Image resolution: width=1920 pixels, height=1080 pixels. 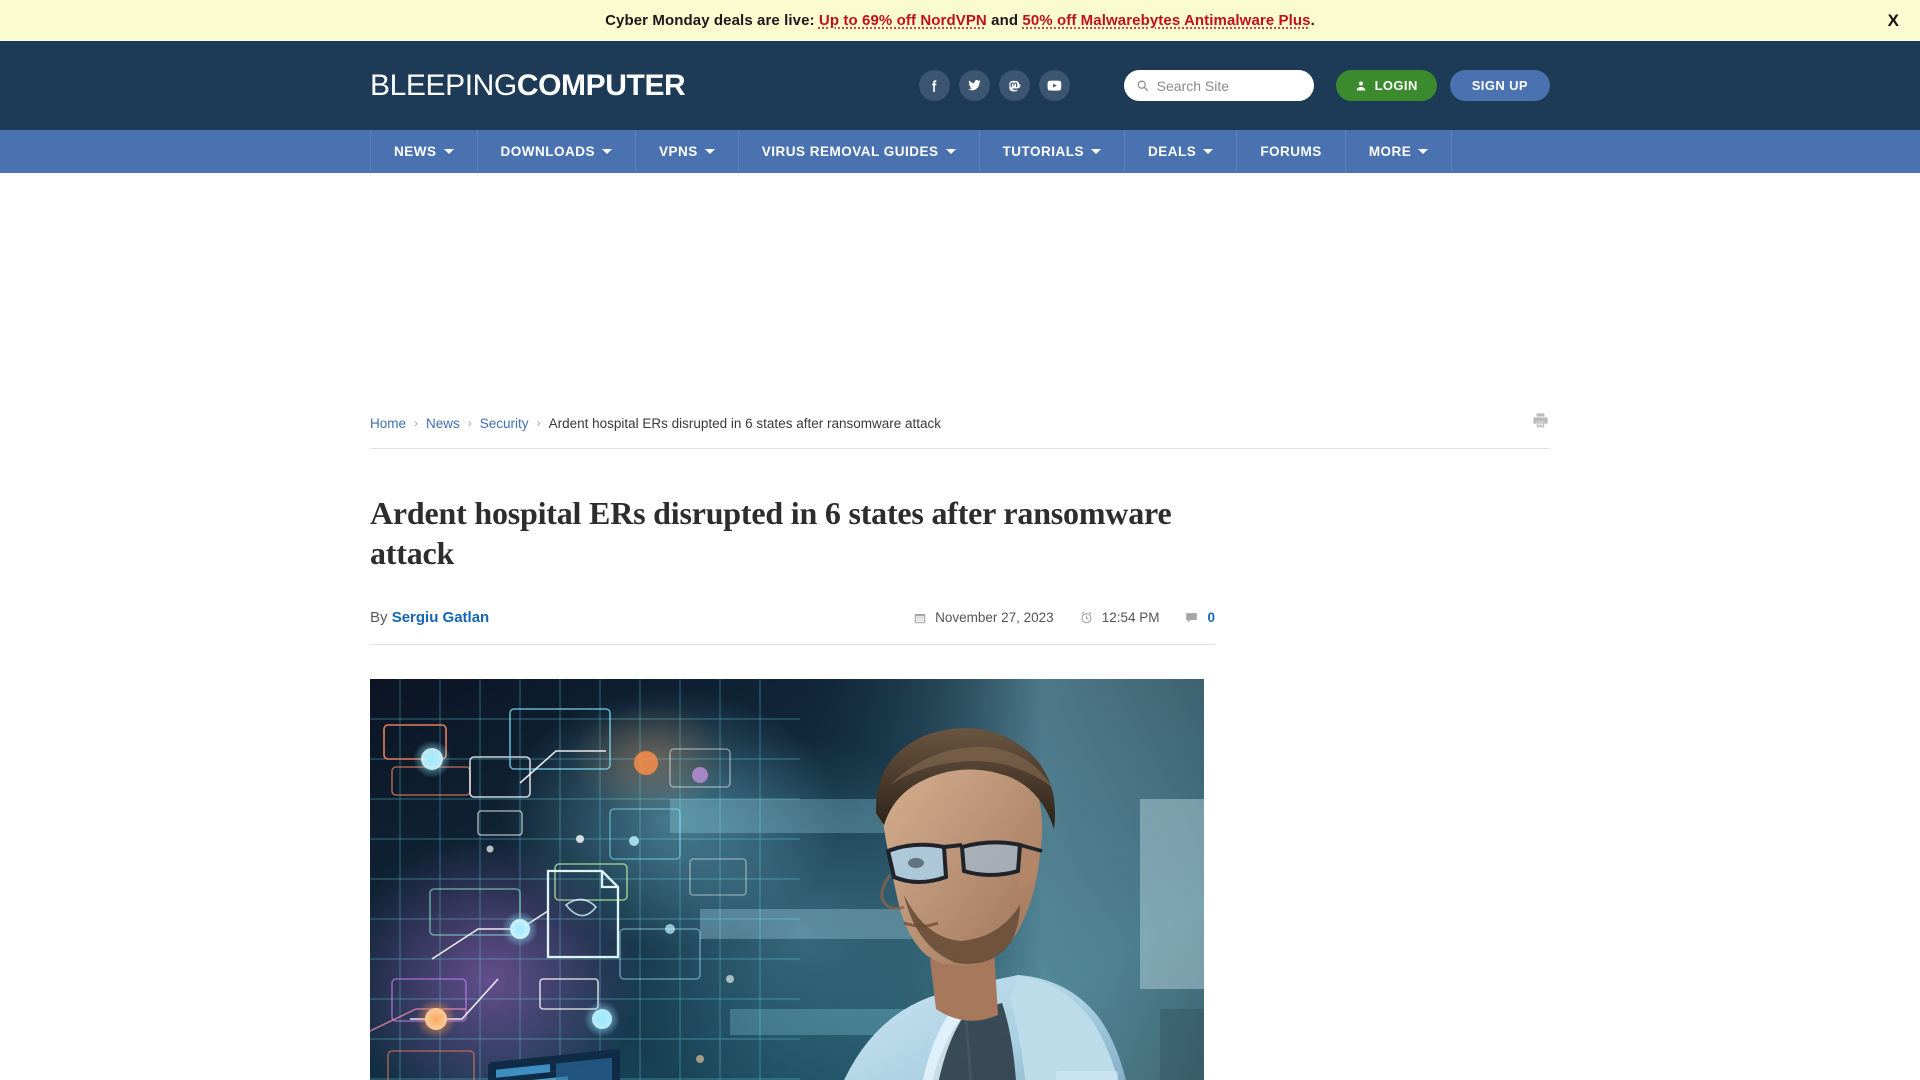 What do you see at coordinates (1390, 151) in the screenshot?
I see `nav-item-label: MORE` at bounding box center [1390, 151].